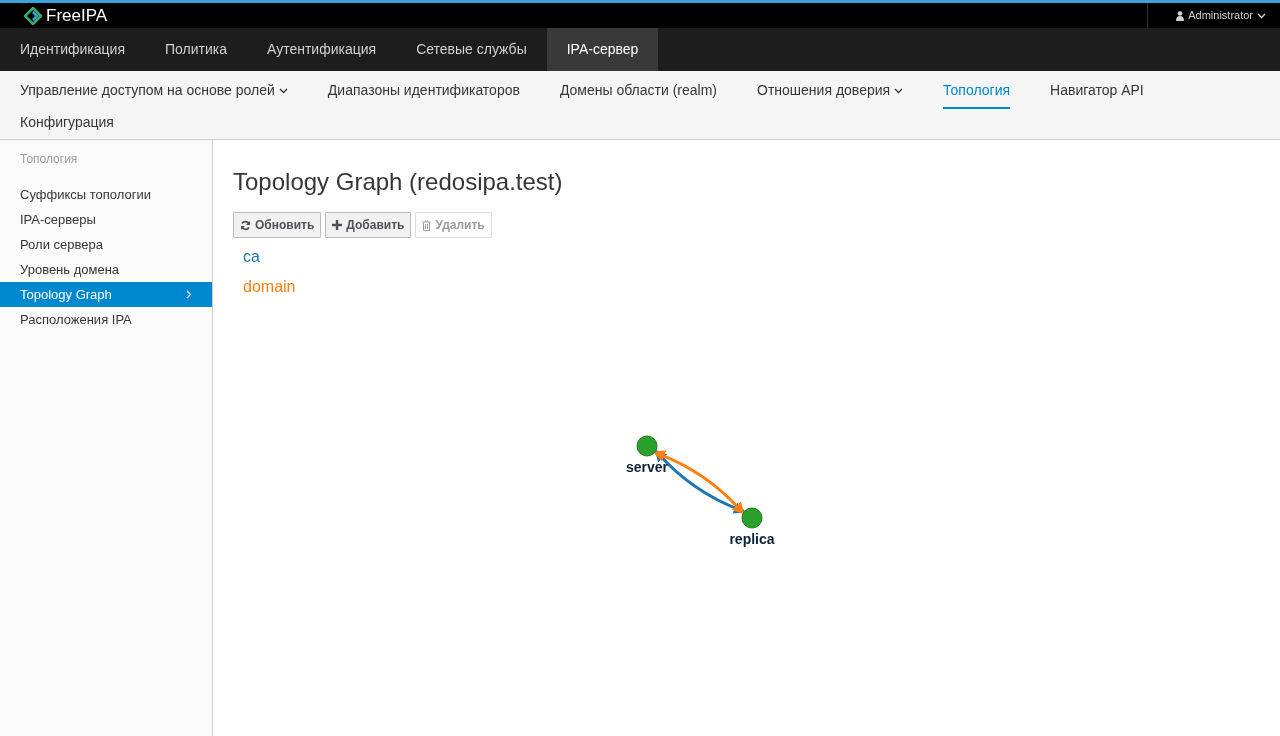  What do you see at coordinates (72, 49) in the screenshot?
I see `nav-tab: Идентификация` at bounding box center [72, 49].